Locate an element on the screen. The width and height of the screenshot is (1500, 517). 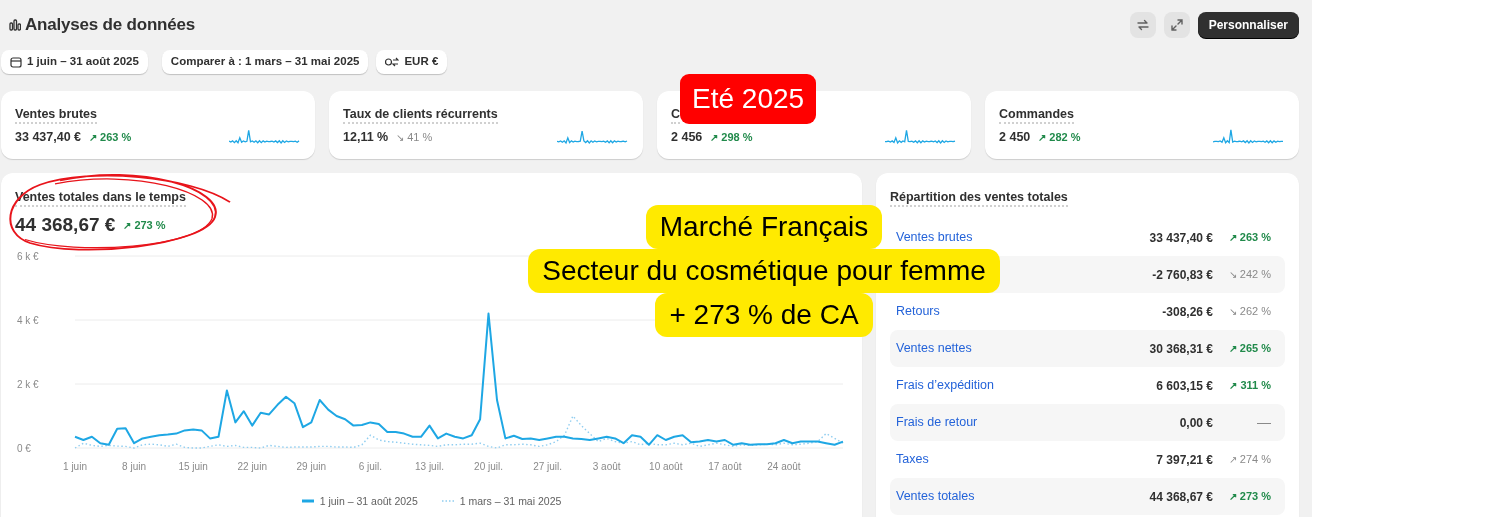
x-axis-label: 29 juin is located at coordinates (311, 466).